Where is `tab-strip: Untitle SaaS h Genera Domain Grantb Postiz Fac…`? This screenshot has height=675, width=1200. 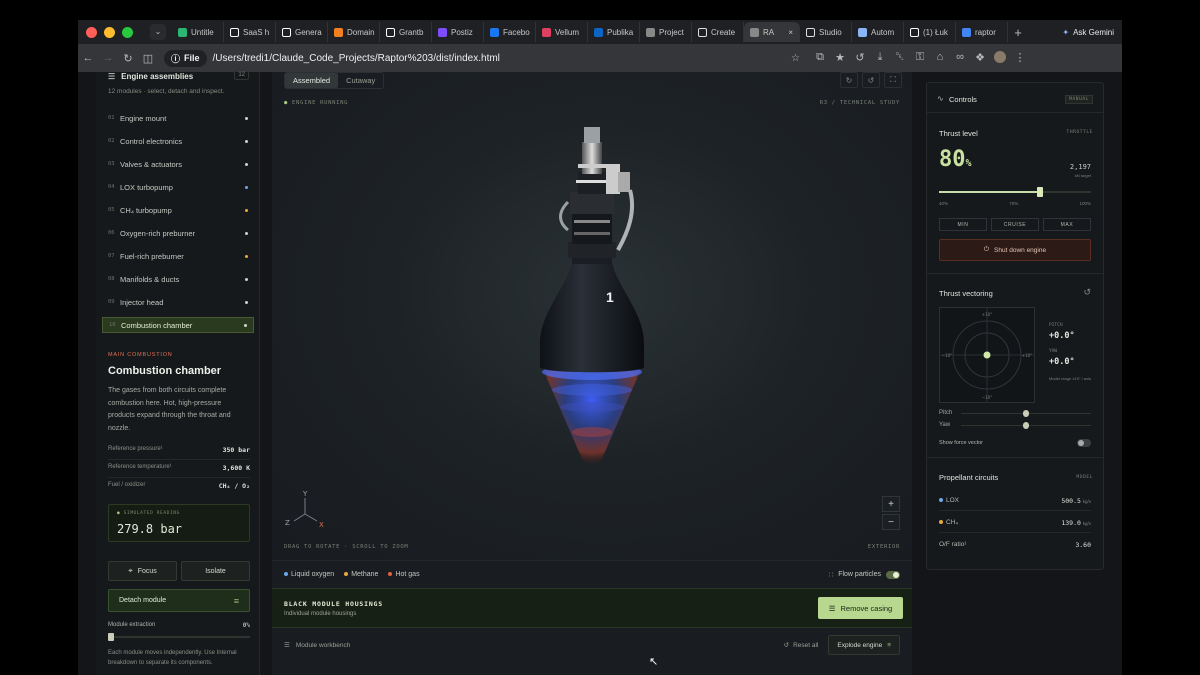
tab-strip: Untitle SaaS h Genera Domain Grantb Postiz Fac… is located at coordinates (590, 32).